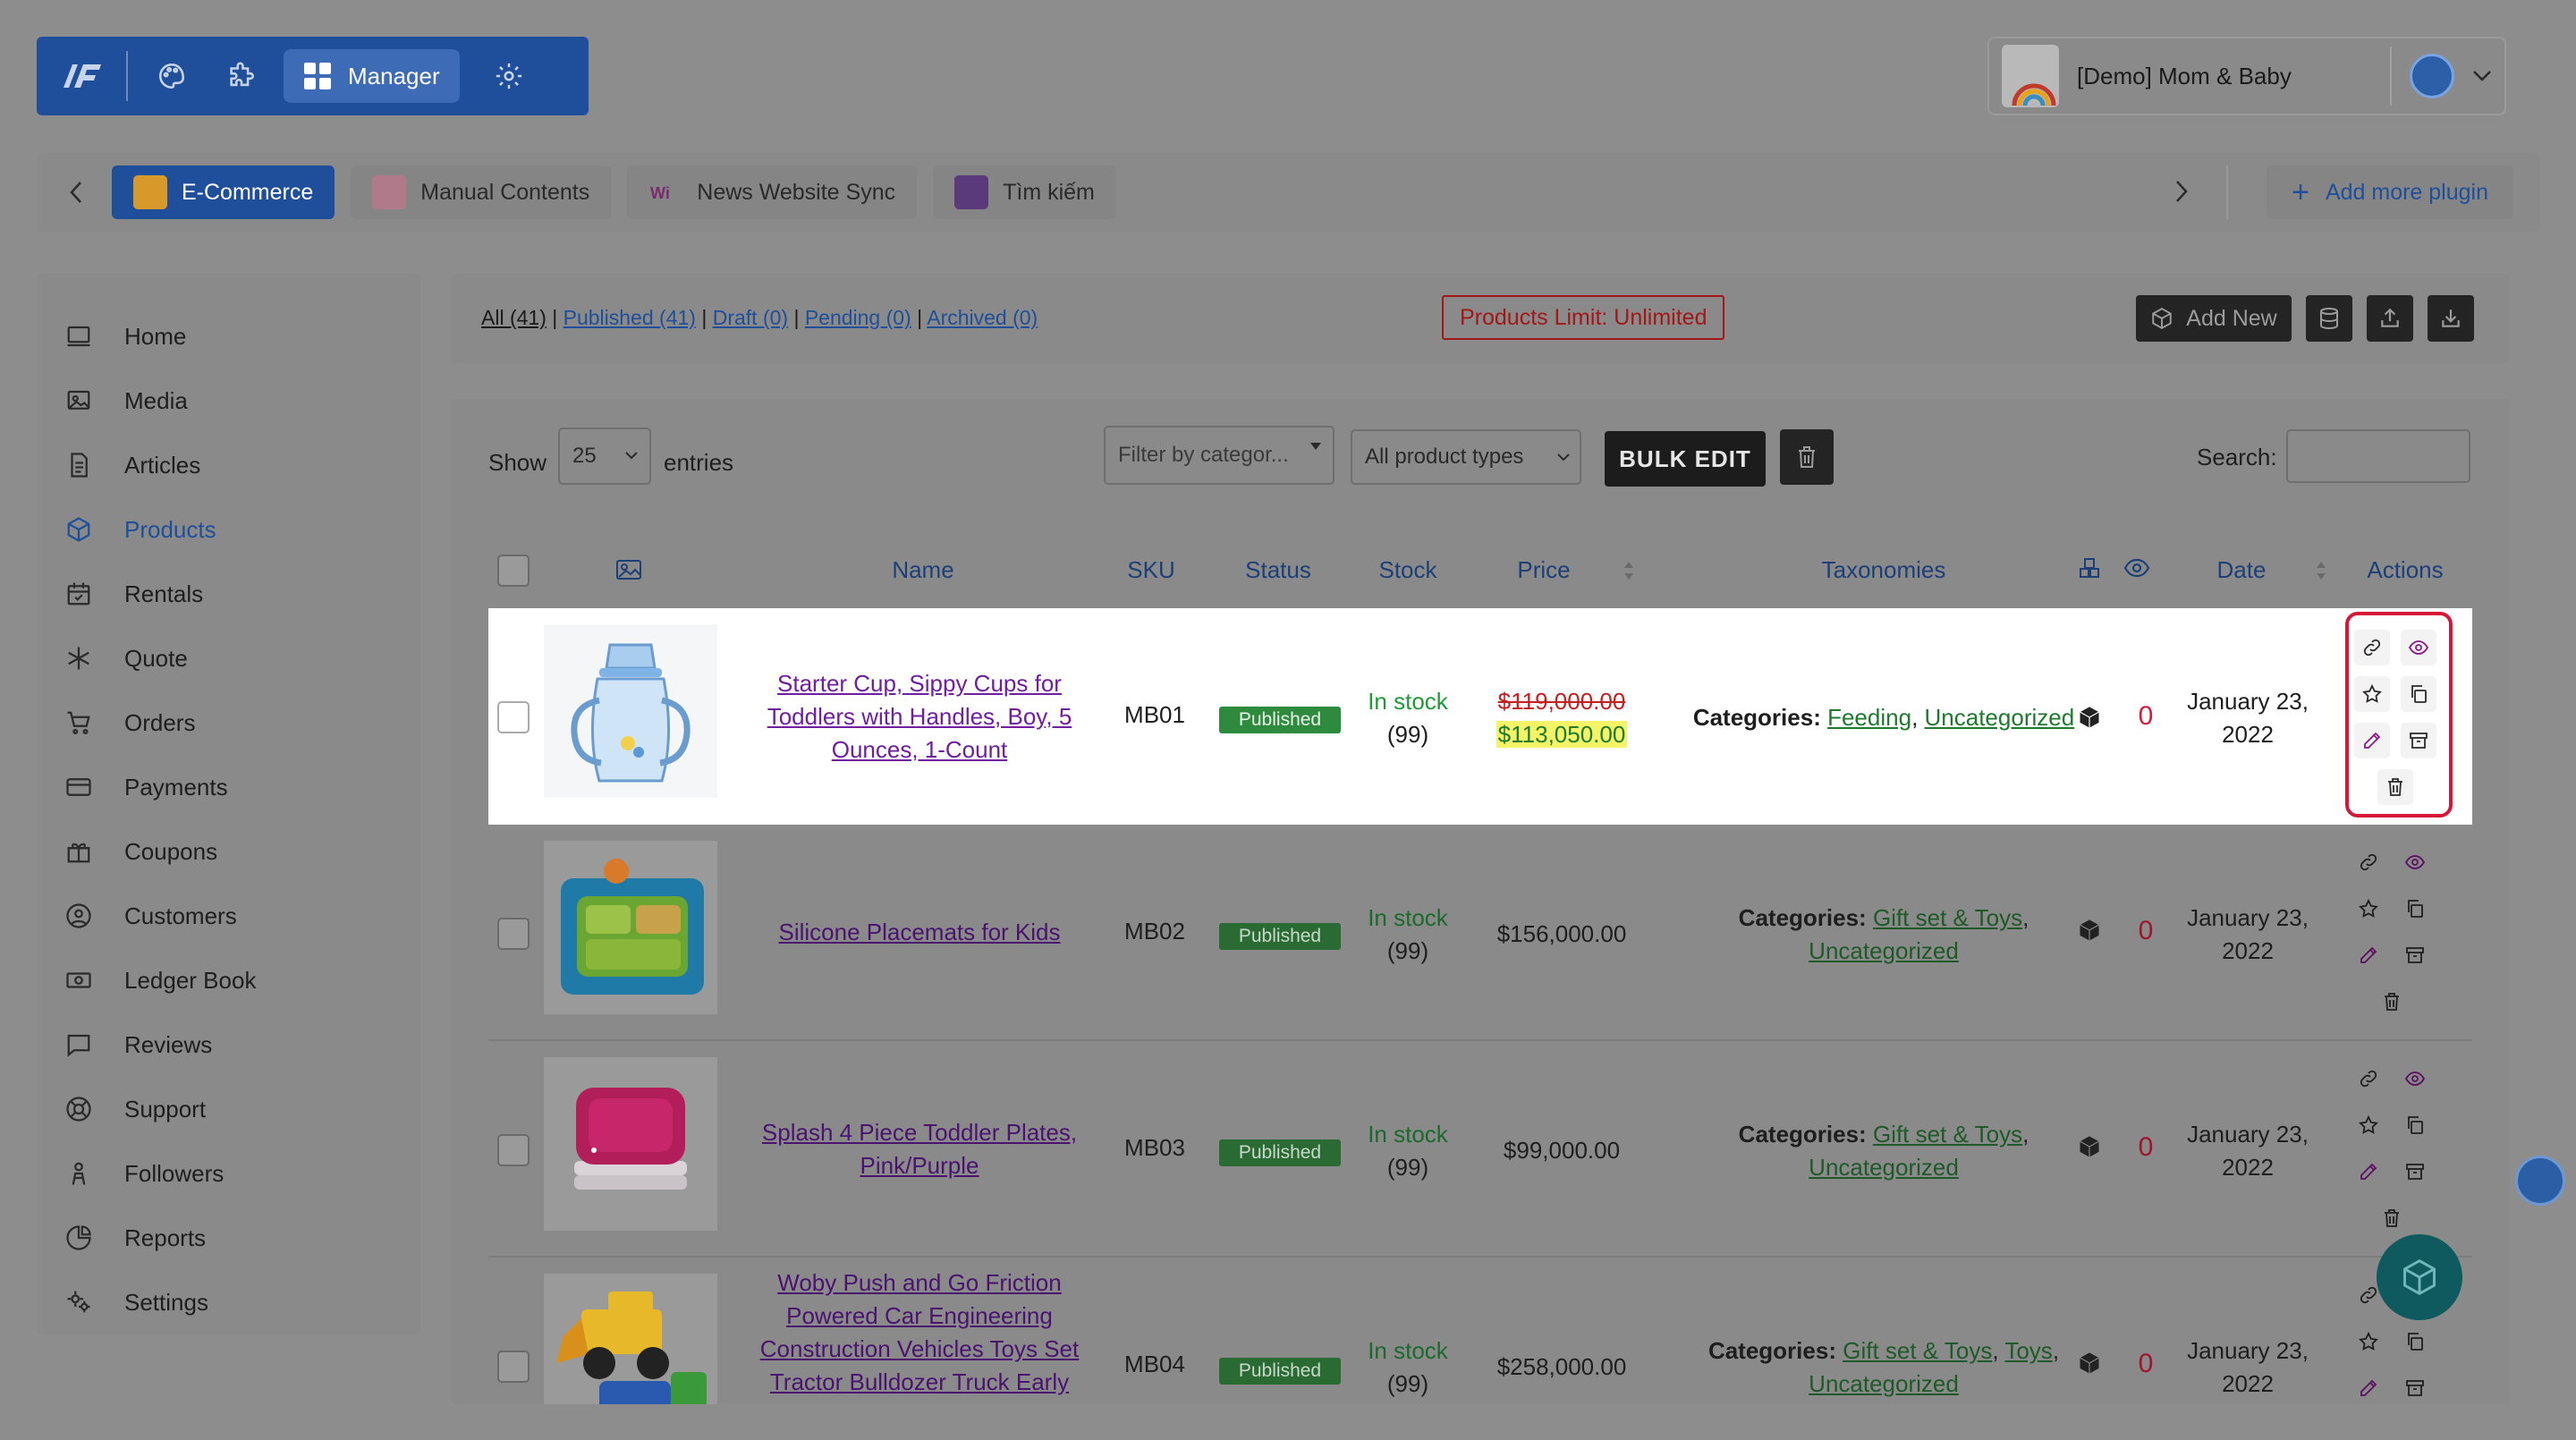  What do you see at coordinates (2390, 318) in the screenshot?
I see `export-button` at bounding box center [2390, 318].